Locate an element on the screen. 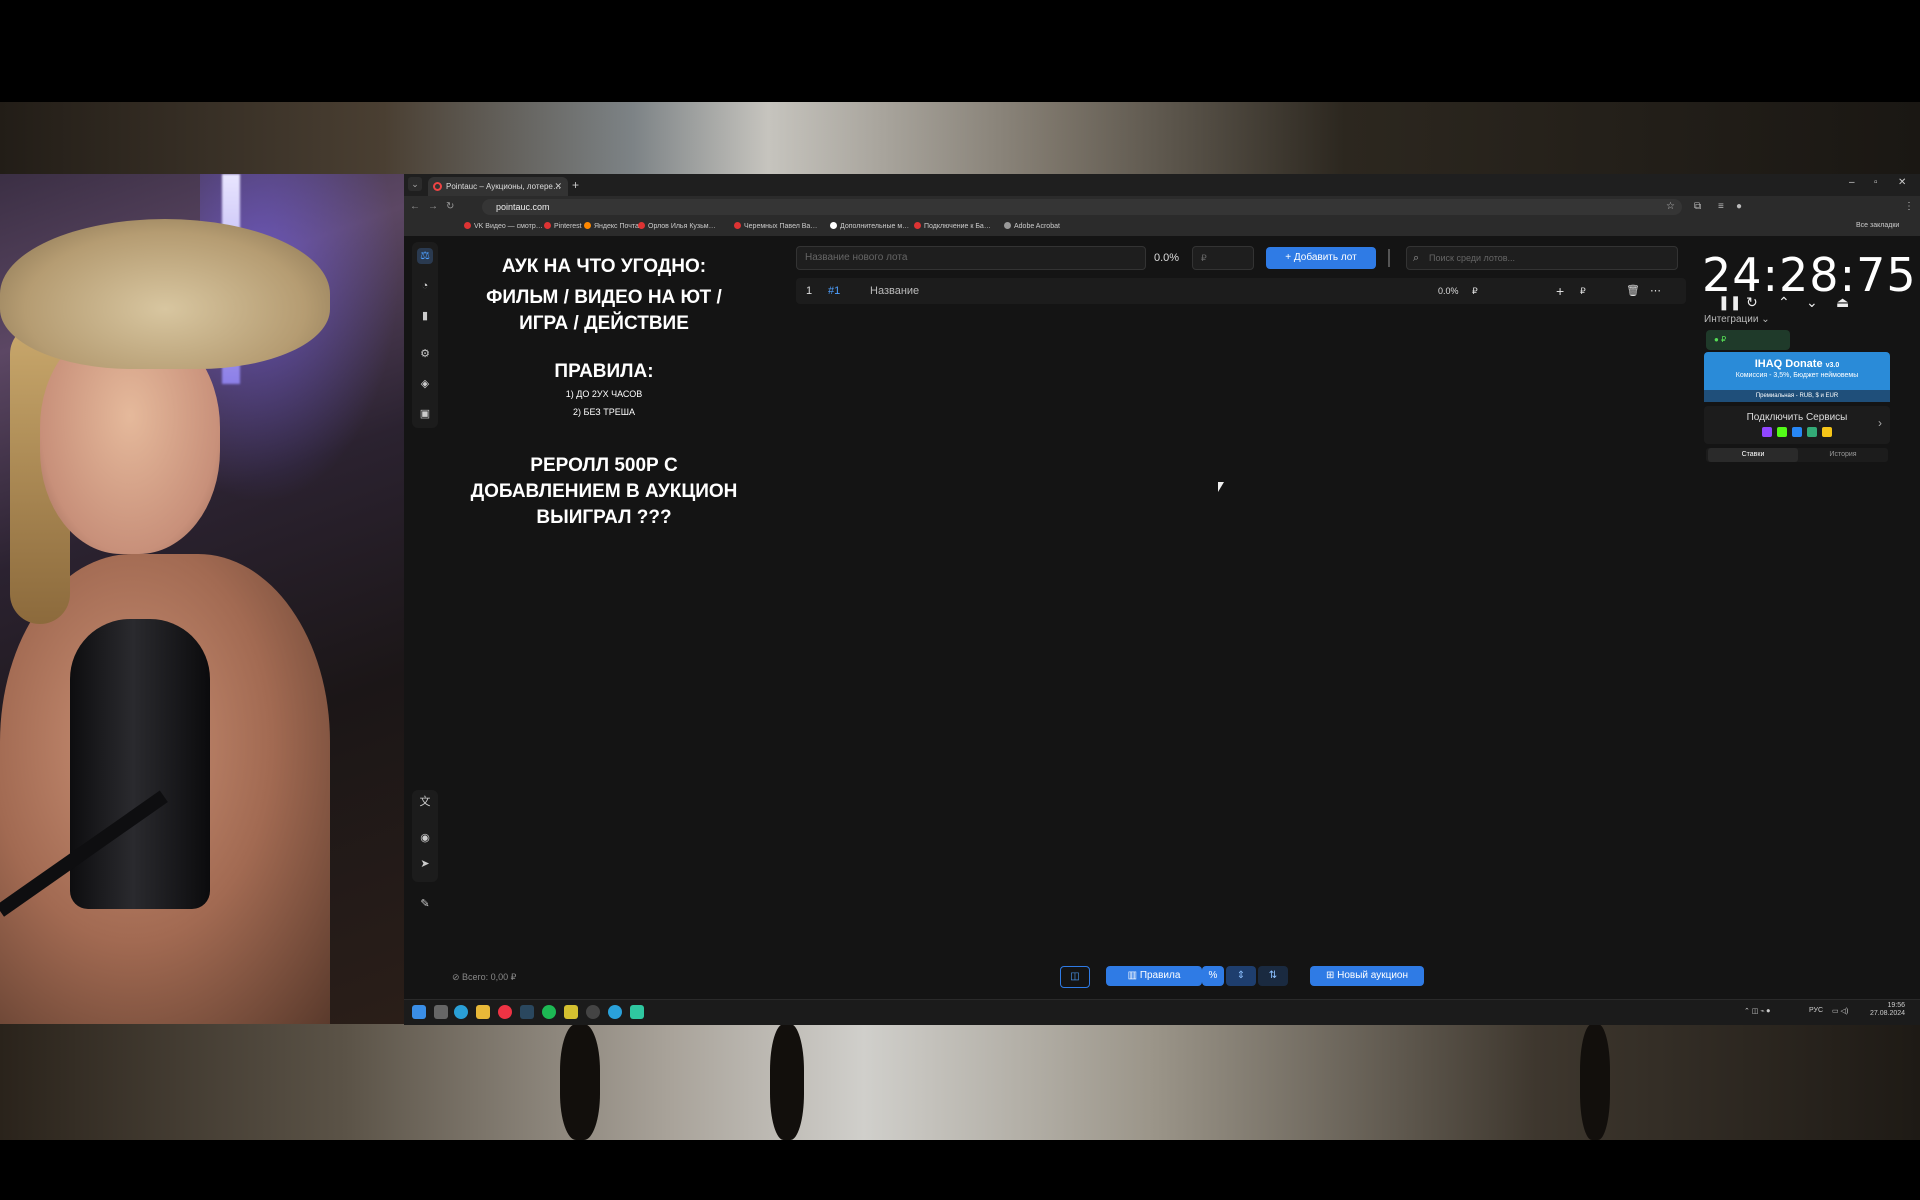 The height and width of the screenshot is (1200, 1920). stats-icon: ▮ is located at coordinates (425, 316).